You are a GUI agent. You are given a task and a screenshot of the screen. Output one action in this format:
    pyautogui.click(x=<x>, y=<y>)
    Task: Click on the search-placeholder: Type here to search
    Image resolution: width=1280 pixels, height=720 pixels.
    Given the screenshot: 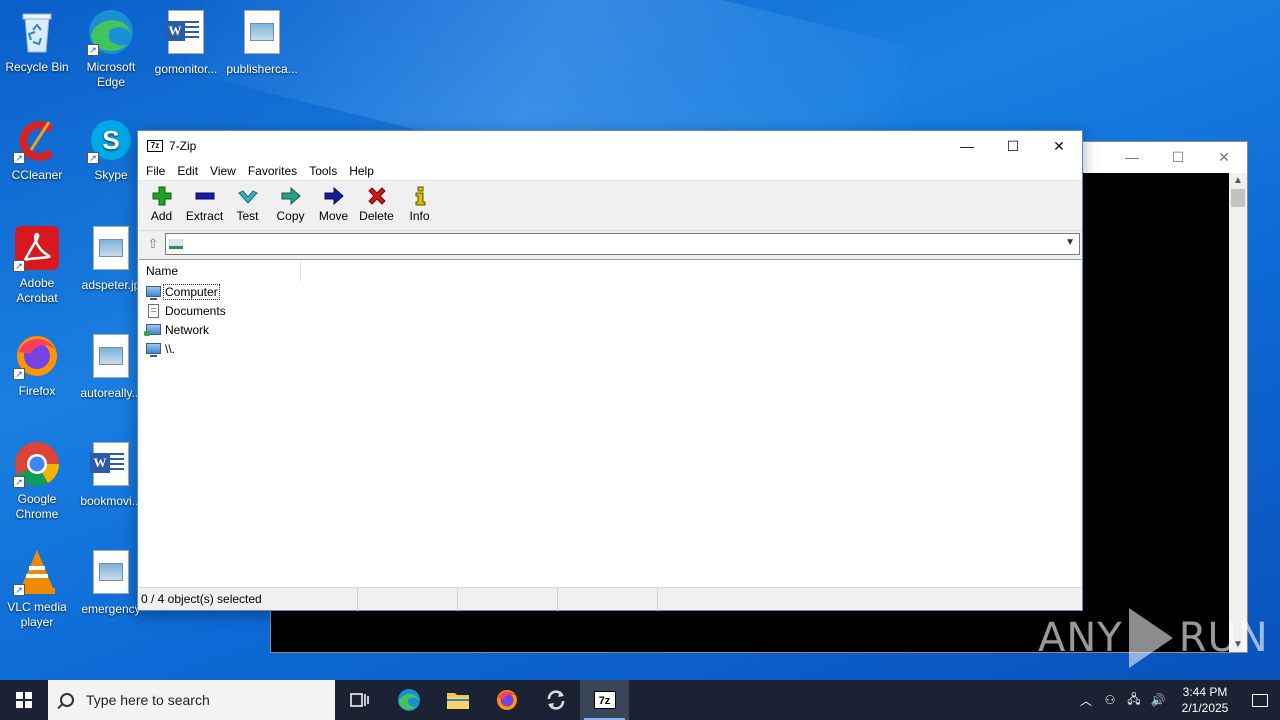 What is the action you would take?
    pyautogui.click(x=148, y=700)
    